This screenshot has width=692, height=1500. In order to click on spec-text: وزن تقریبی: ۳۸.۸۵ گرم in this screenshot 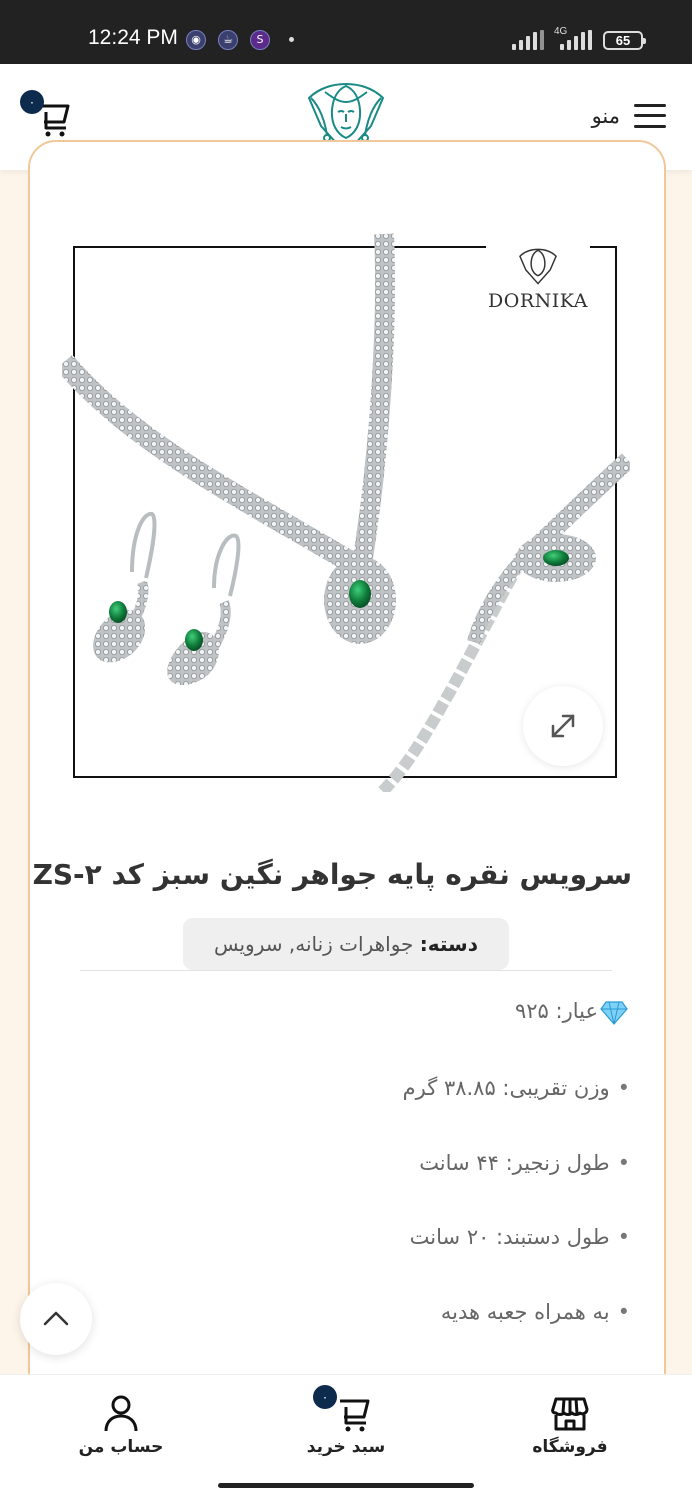, I will do `click(506, 1088)`.